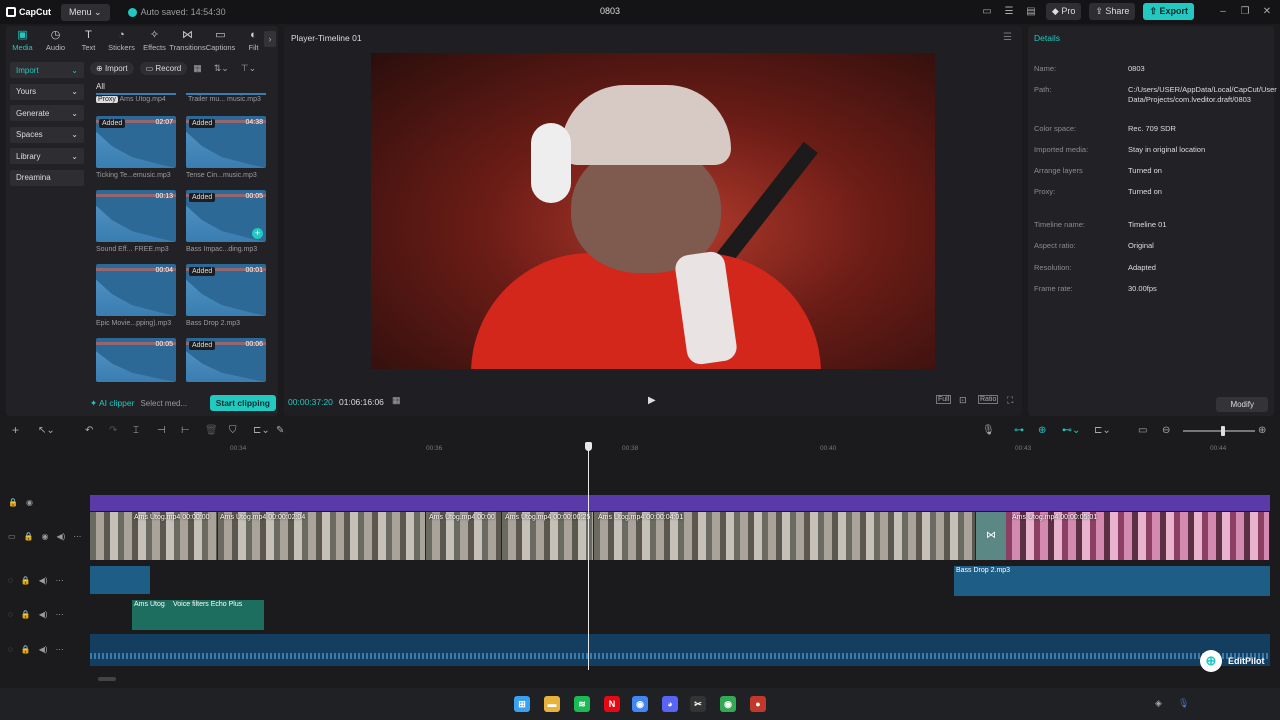 This screenshot has height=720, width=1280. I want to click on tab-transitions: ⋈ Transitions, so click(187, 40).